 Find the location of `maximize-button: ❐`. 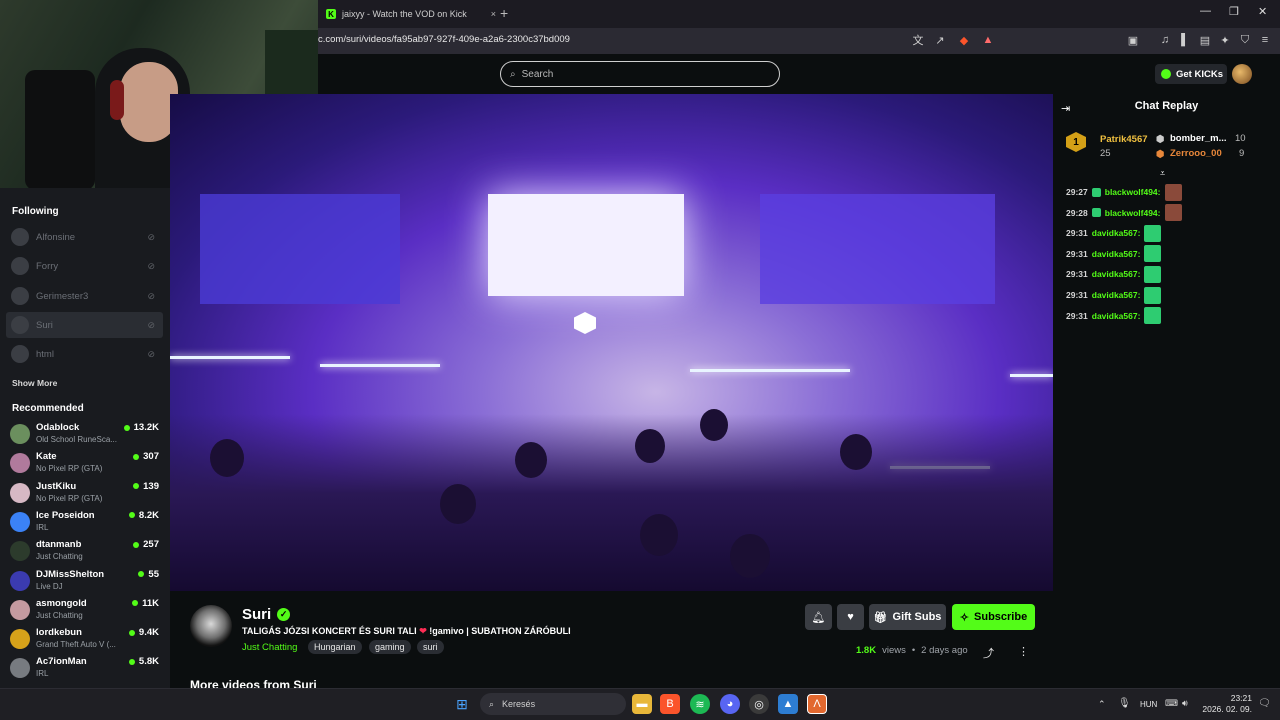

maximize-button: ❐ is located at coordinates (1234, 11).